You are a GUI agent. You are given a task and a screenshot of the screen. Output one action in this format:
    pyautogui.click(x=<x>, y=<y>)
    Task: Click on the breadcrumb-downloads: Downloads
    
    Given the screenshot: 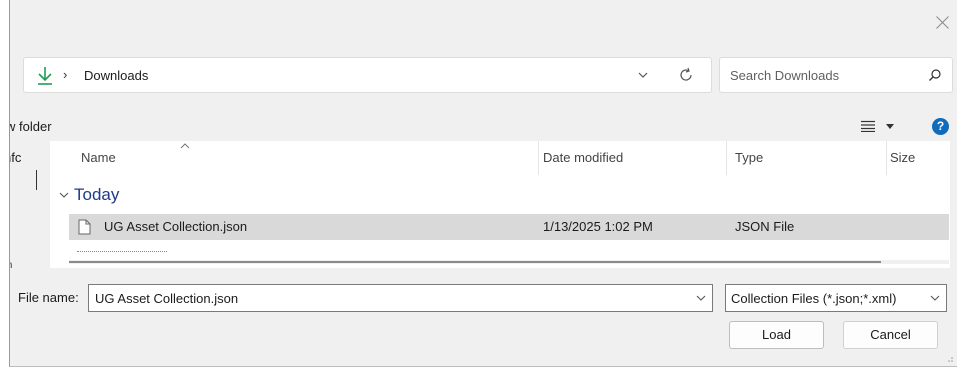 What is the action you would take?
    pyautogui.click(x=116, y=75)
    